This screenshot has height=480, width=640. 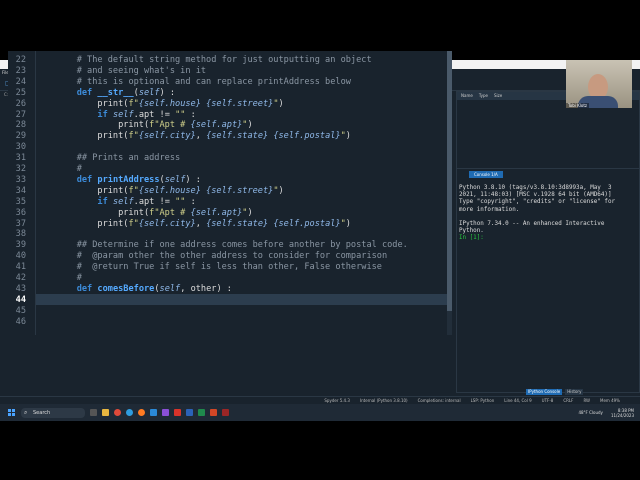 I want to click on line-number: 35, so click(x=20, y=201).